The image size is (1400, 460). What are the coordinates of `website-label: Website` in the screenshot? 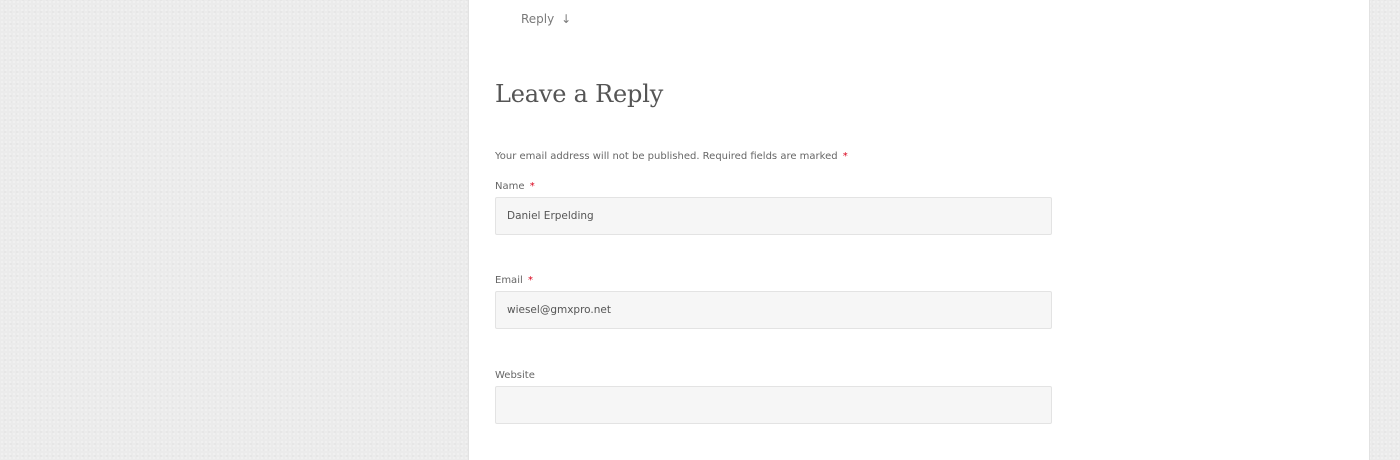 It's located at (515, 375).